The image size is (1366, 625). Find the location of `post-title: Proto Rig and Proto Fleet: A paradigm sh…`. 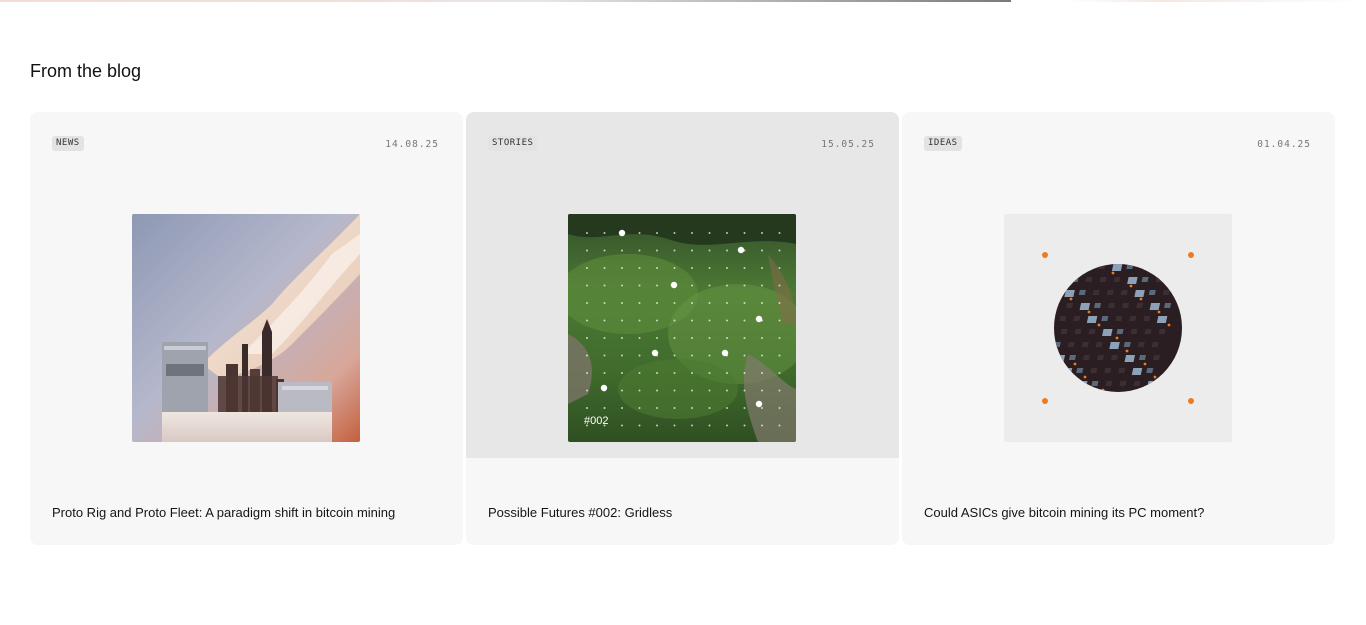

post-title: Proto Rig and Proto Fleet: A paradigm sh… is located at coordinates (224, 512).